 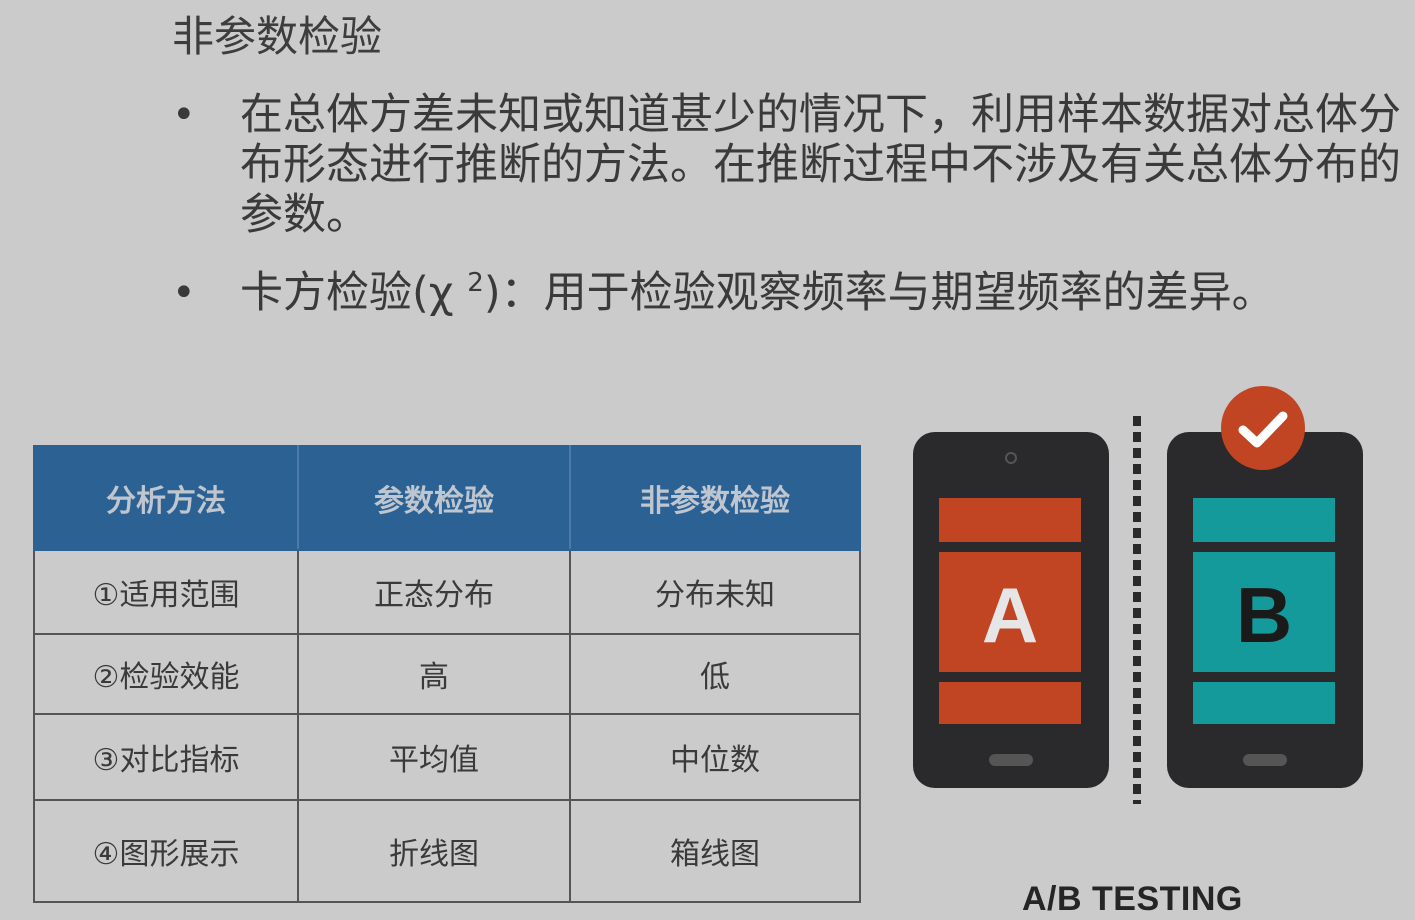 What do you see at coordinates (715, 498) in the screenshot?
I see `header-nonparametric: 非参数检验` at bounding box center [715, 498].